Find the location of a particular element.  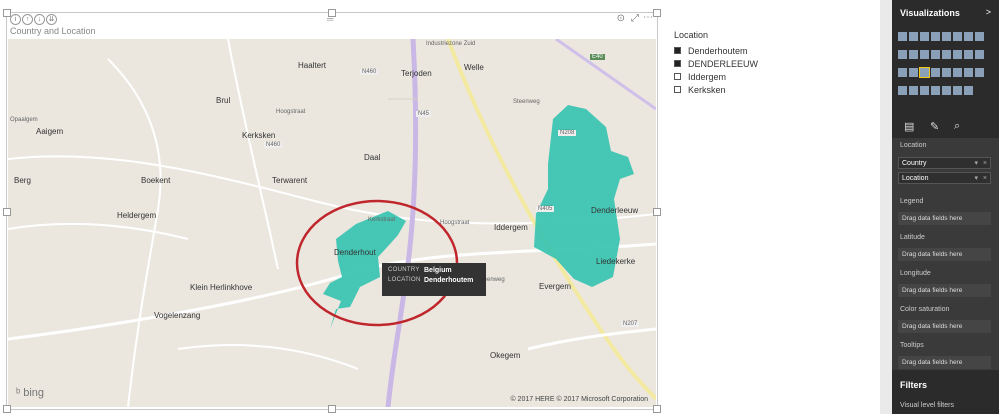

card-icon is located at coordinates (957, 72).